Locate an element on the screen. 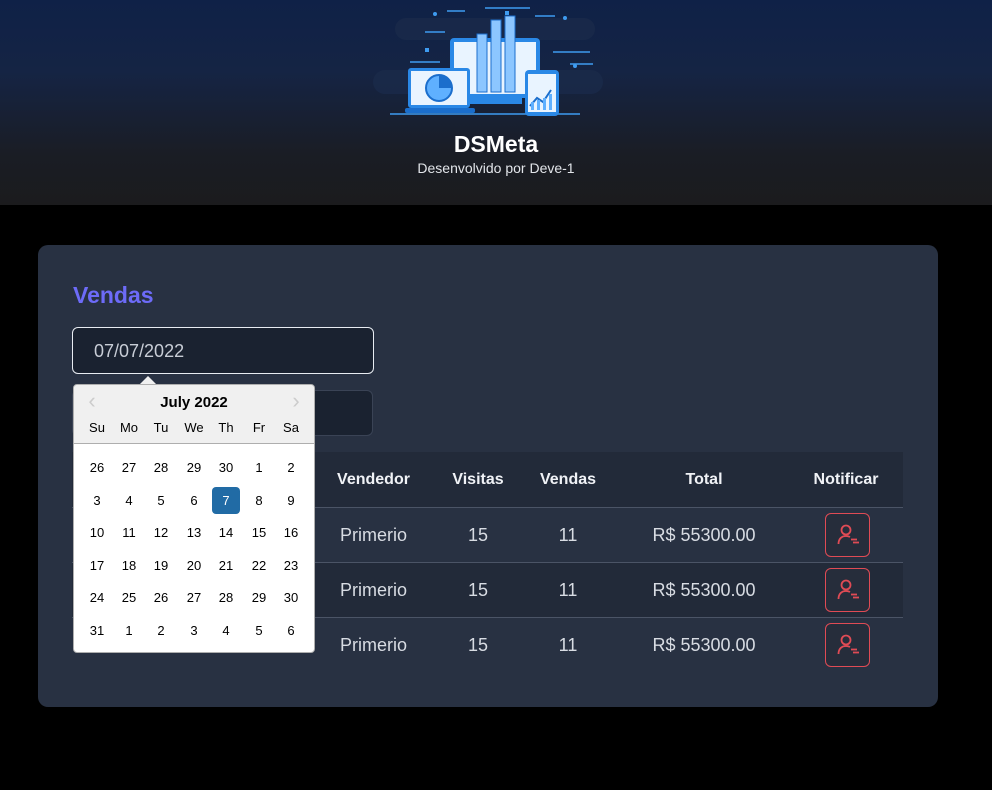 The height and width of the screenshot is (790, 992). start-date-input: 07/07/2022 is located at coordinates (223, 350).